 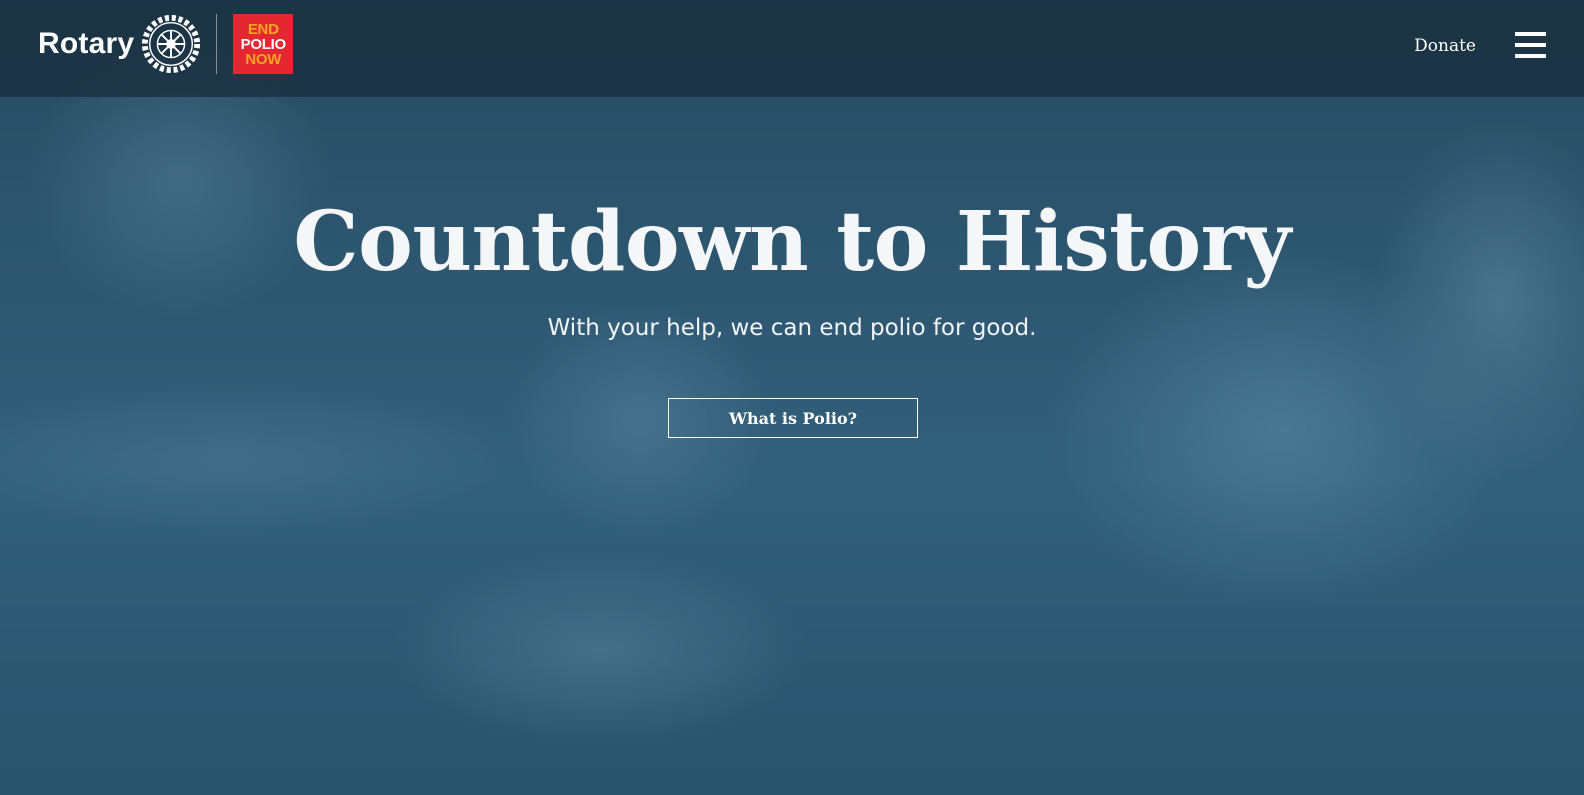 I want to click on menu-bar-bottom, so click(x=1530, y=56).